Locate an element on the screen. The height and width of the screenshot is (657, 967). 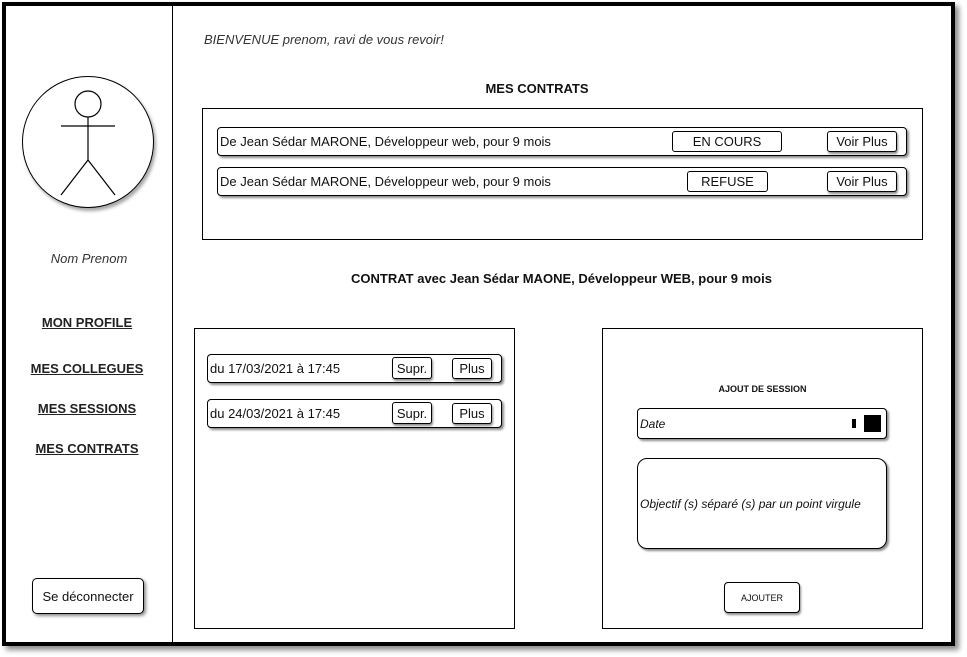
stick-figure-icon is located at coordinates (88, 143).